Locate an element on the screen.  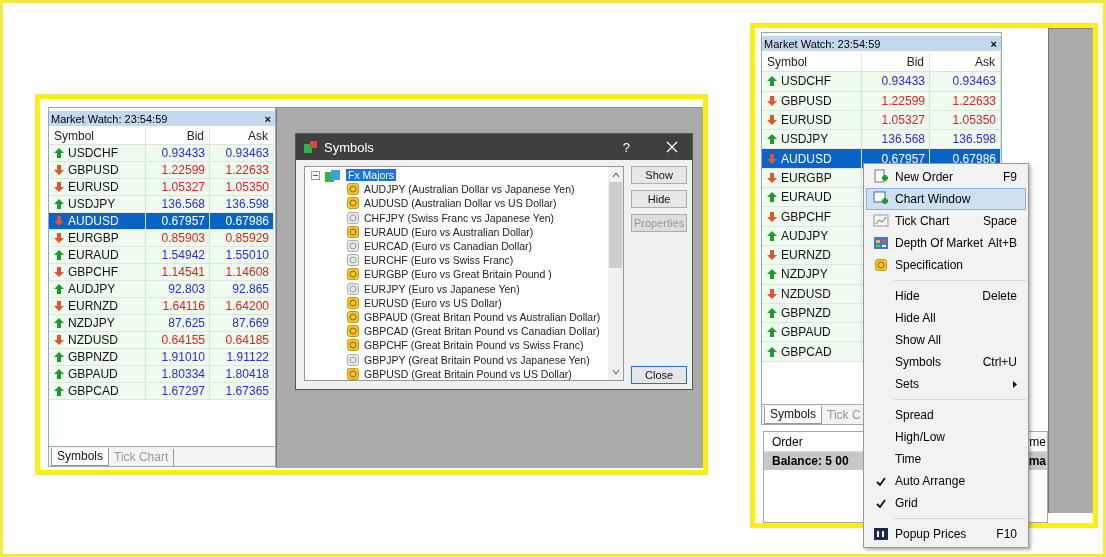
tree-item: EURJPY (Euro vs Japanese Yen) is located at coordinates (442, 288).